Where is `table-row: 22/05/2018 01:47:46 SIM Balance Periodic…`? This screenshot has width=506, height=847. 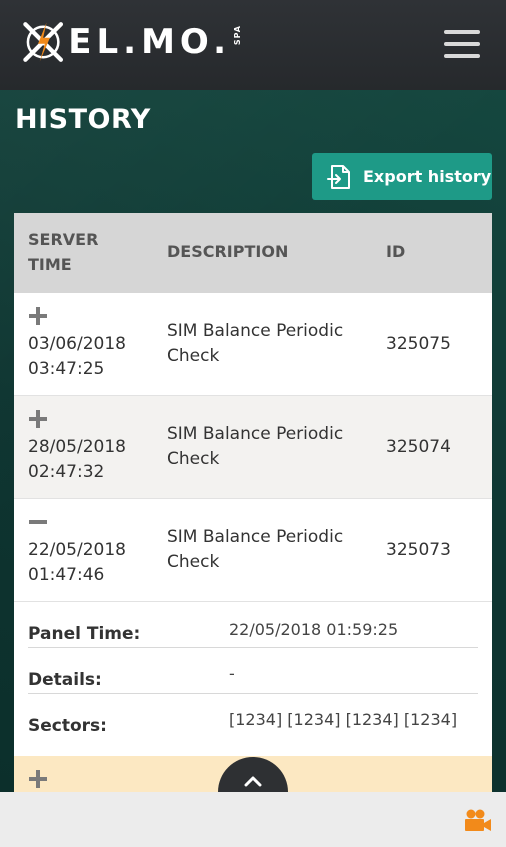
table-row: 22/05/2018 01:47:46 SIM Balance Periodic… is located at coordinates (253, 550).